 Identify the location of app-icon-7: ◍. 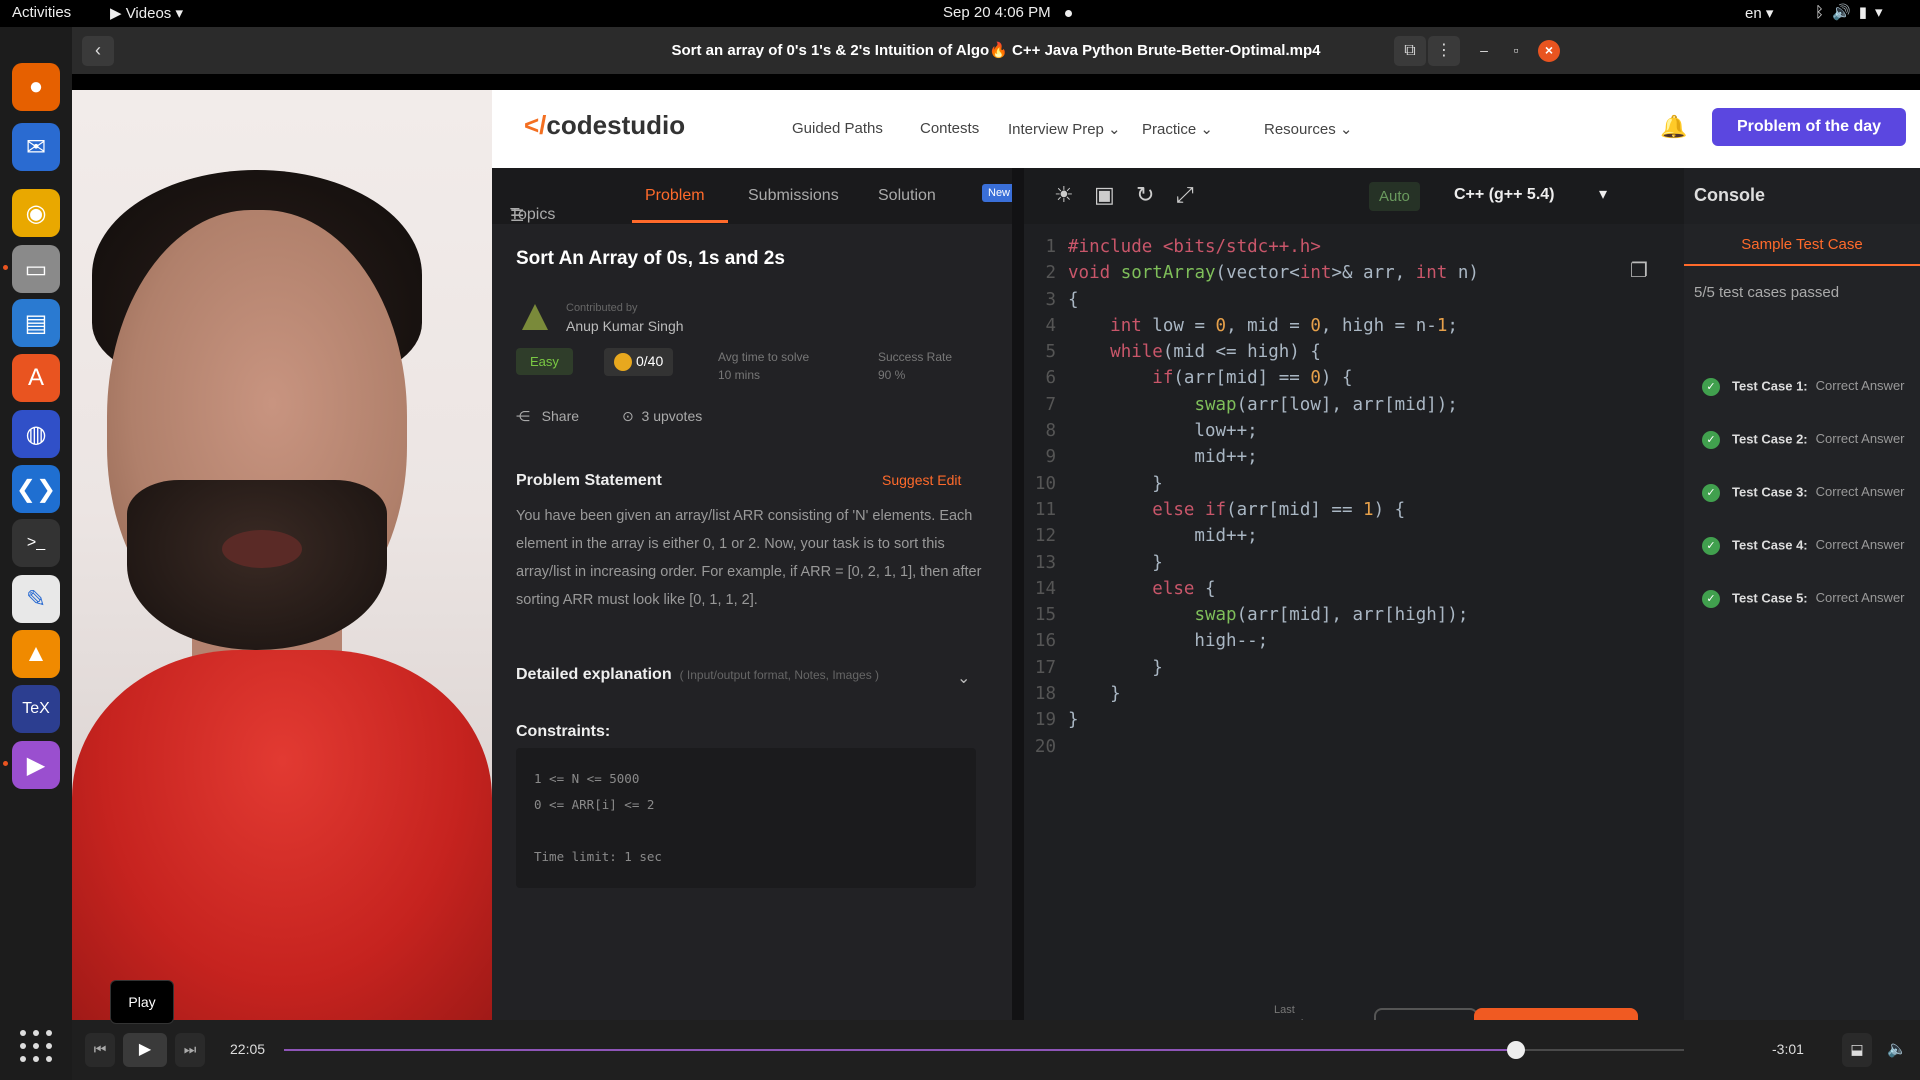
(36, 434).